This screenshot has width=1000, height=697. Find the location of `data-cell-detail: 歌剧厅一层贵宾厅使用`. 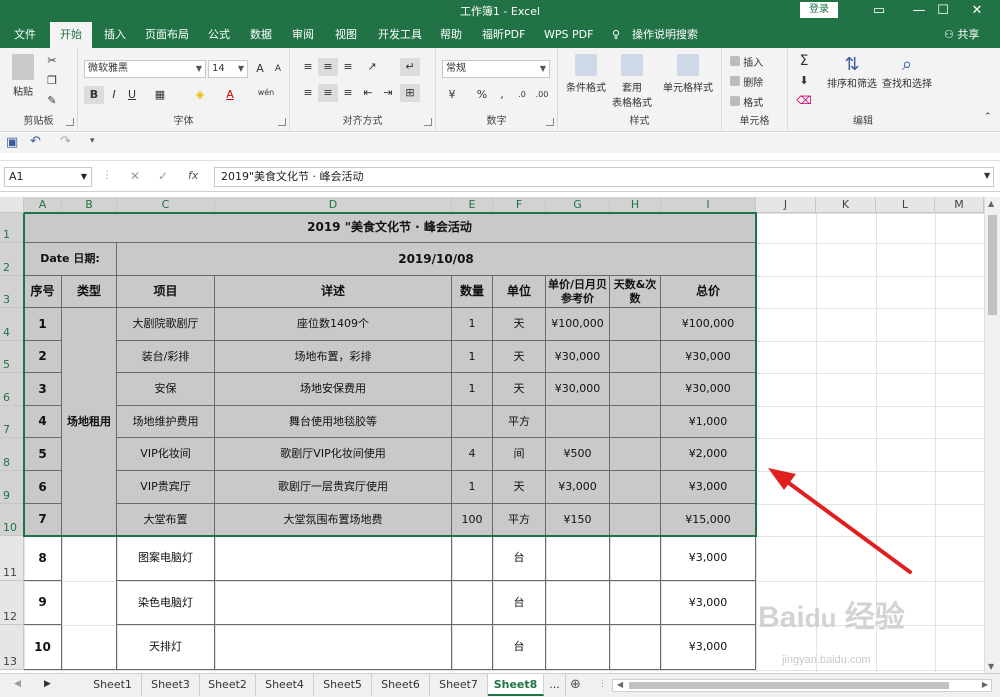

data-cell-detail: 歌剧厅一层贵宾厅使用 is located at coordinates (333, 487).